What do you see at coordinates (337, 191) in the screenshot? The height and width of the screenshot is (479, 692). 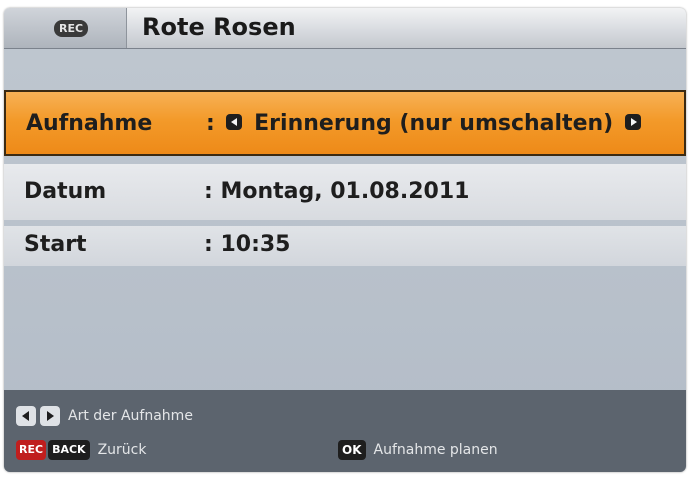 I see `datum-value: : Montag, 01.08.2011` at bounding box center [337, 191].